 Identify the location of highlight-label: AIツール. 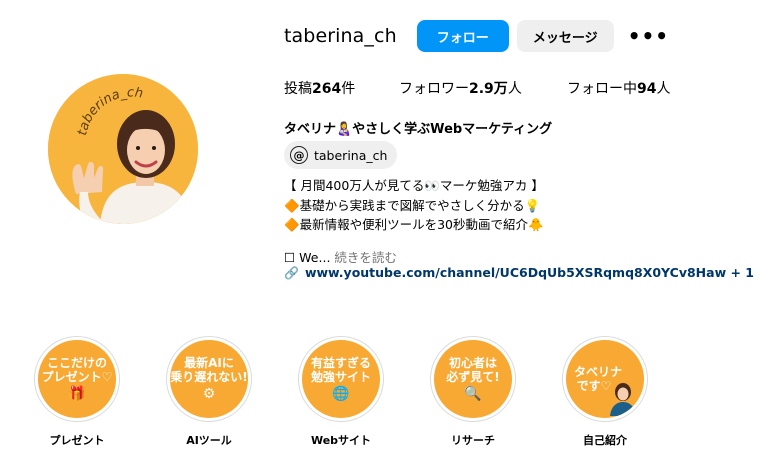
(209, 440).